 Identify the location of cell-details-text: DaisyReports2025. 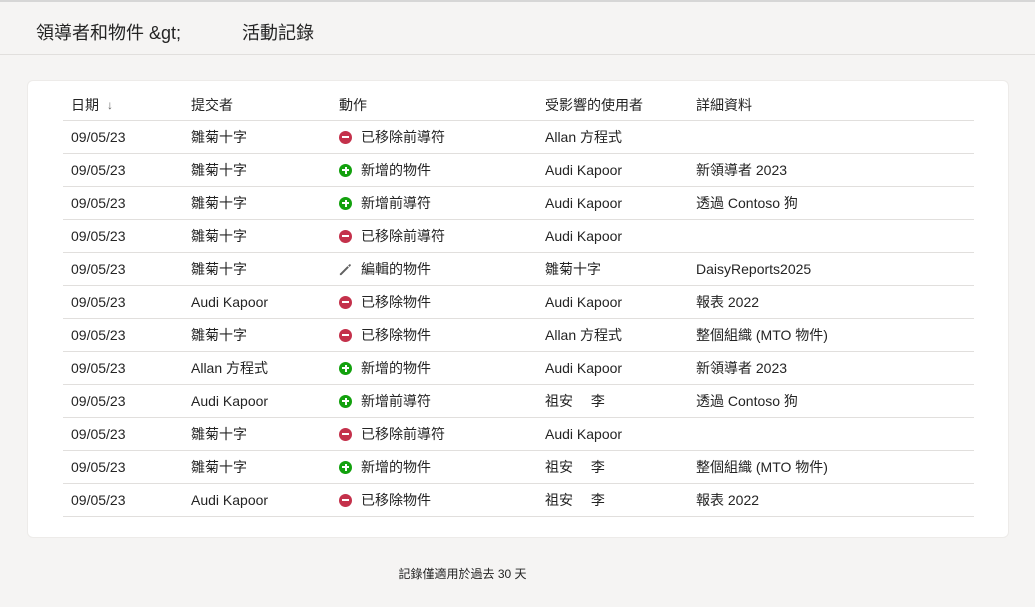
(754, 269).